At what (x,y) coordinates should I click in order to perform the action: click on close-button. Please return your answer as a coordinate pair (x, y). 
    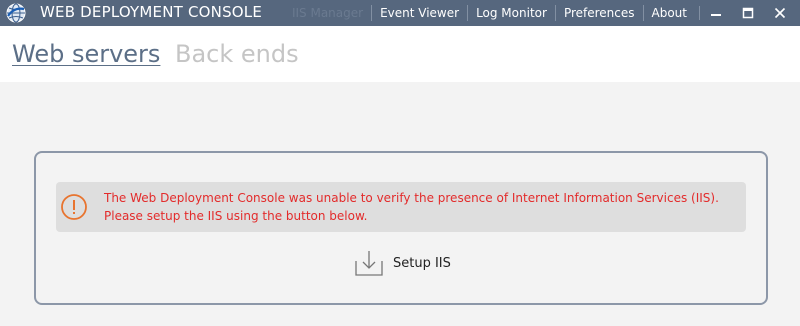
    Looking at the image, I should click on (780, 13).